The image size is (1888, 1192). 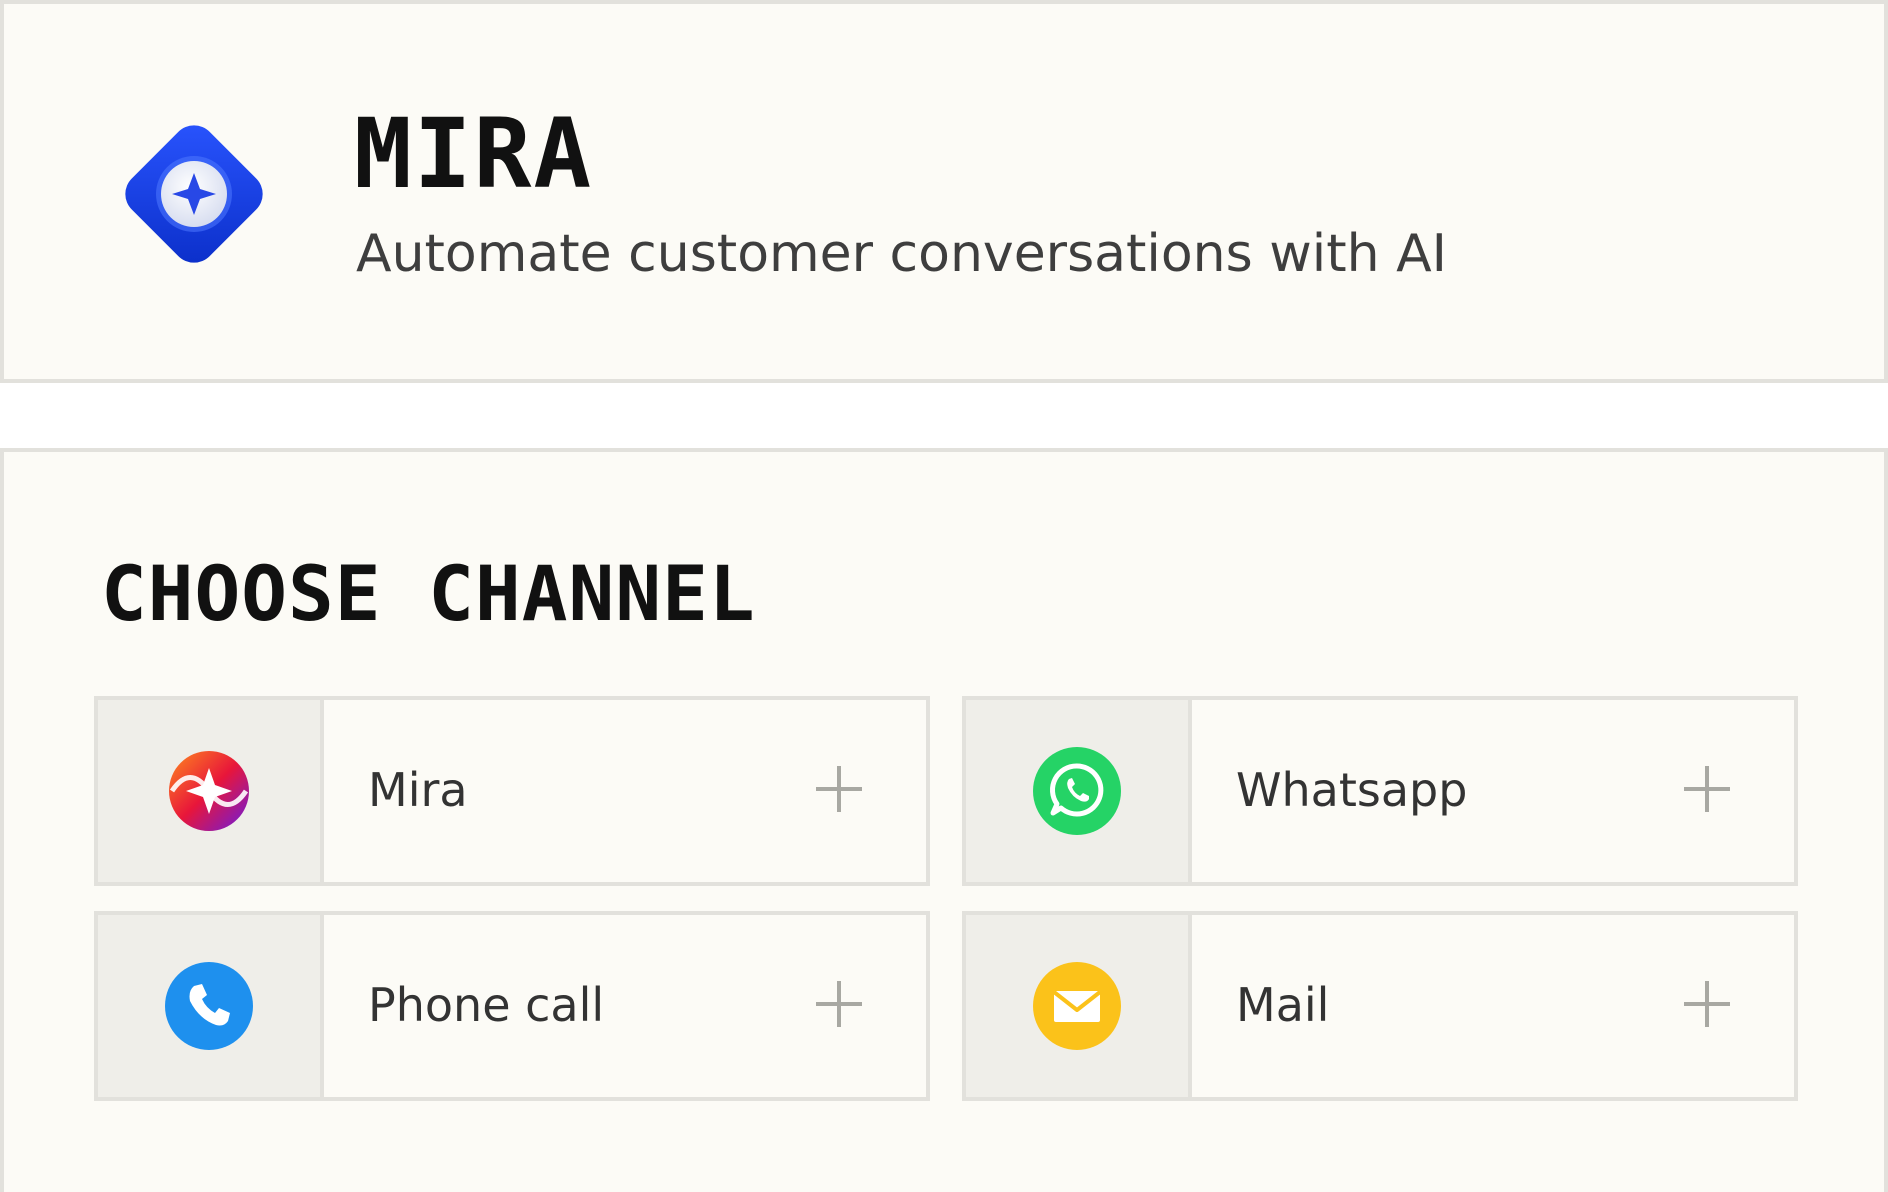 I want to click on channel-label: Mail, so click(x=1283, y=1005).